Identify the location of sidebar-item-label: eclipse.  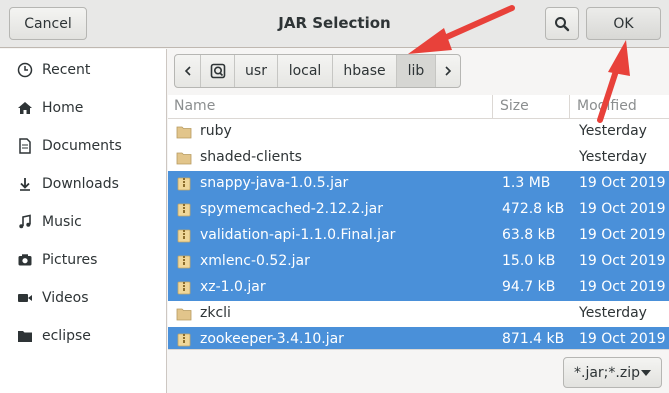
(66, 336).